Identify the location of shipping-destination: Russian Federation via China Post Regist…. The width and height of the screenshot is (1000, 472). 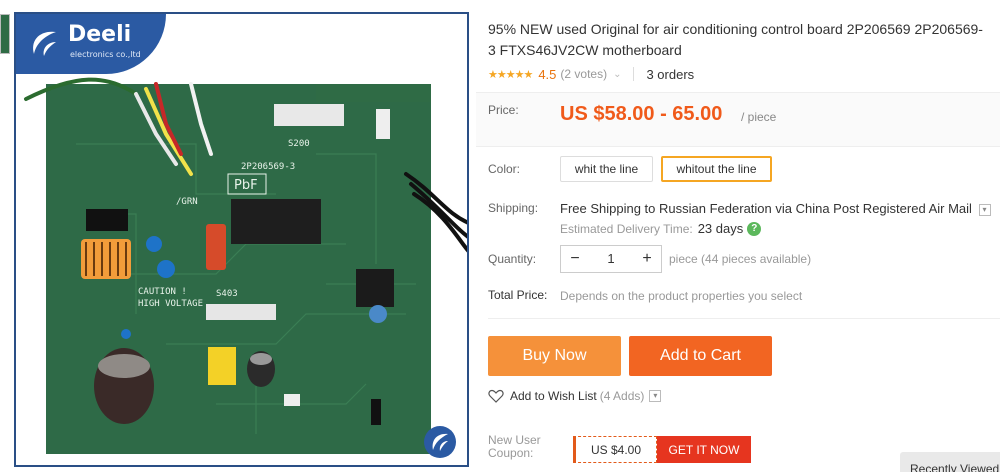
(815, 208).